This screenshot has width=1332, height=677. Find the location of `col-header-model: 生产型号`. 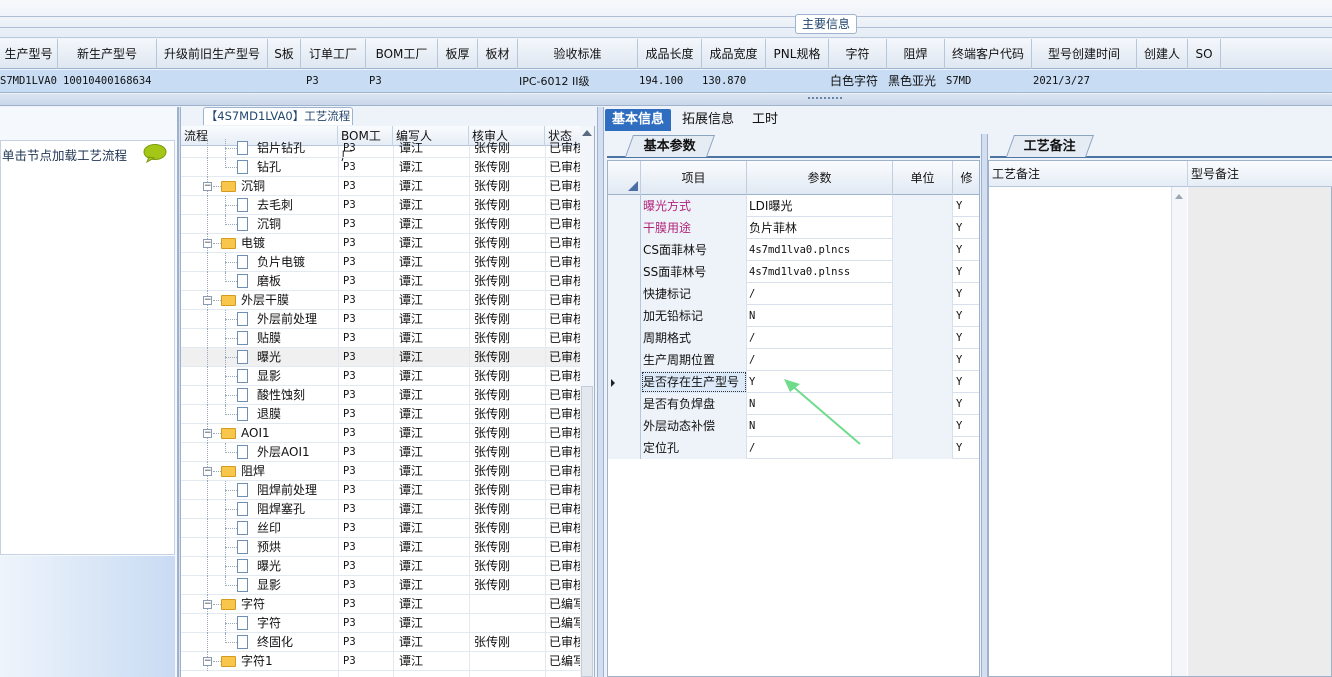

col-header-model: 生产型号 is located at coordinates (29, 54).